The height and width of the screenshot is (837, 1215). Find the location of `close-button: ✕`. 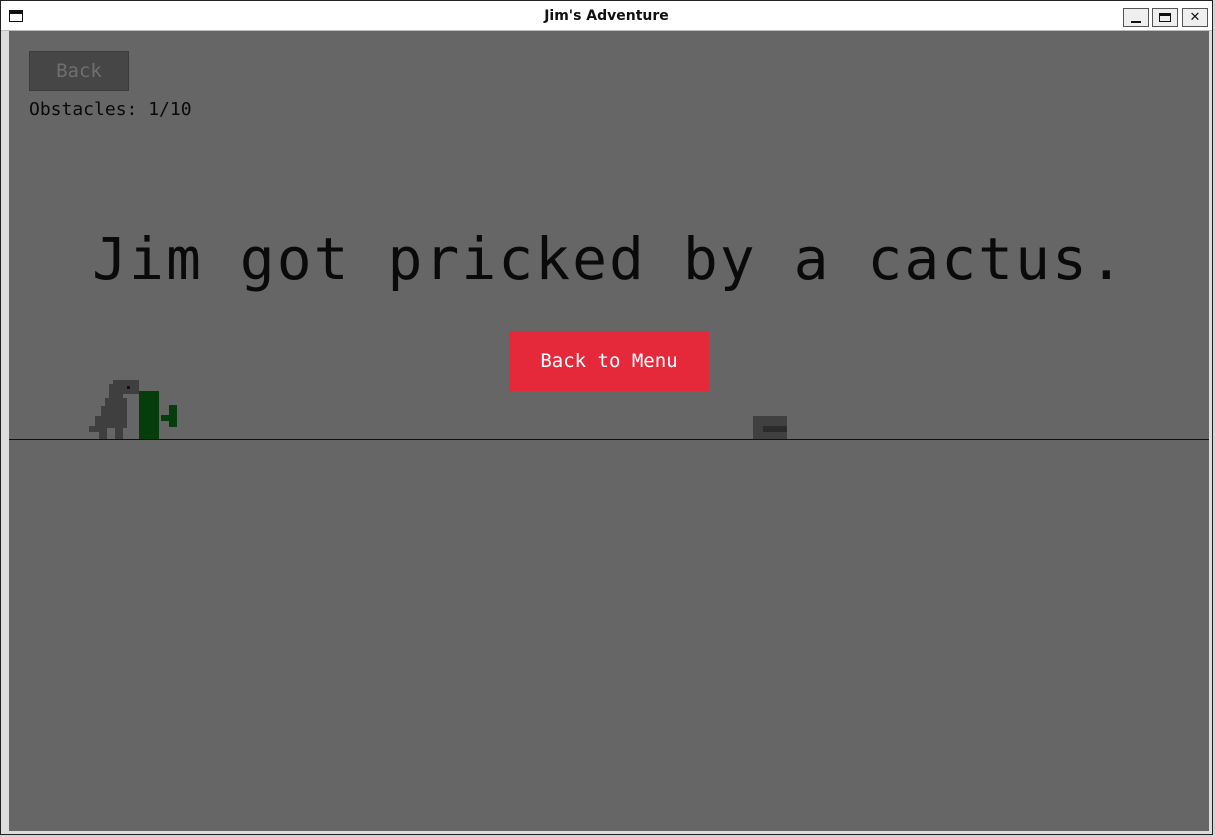

close-button: ✕ is located at coordinates (1195, 17).